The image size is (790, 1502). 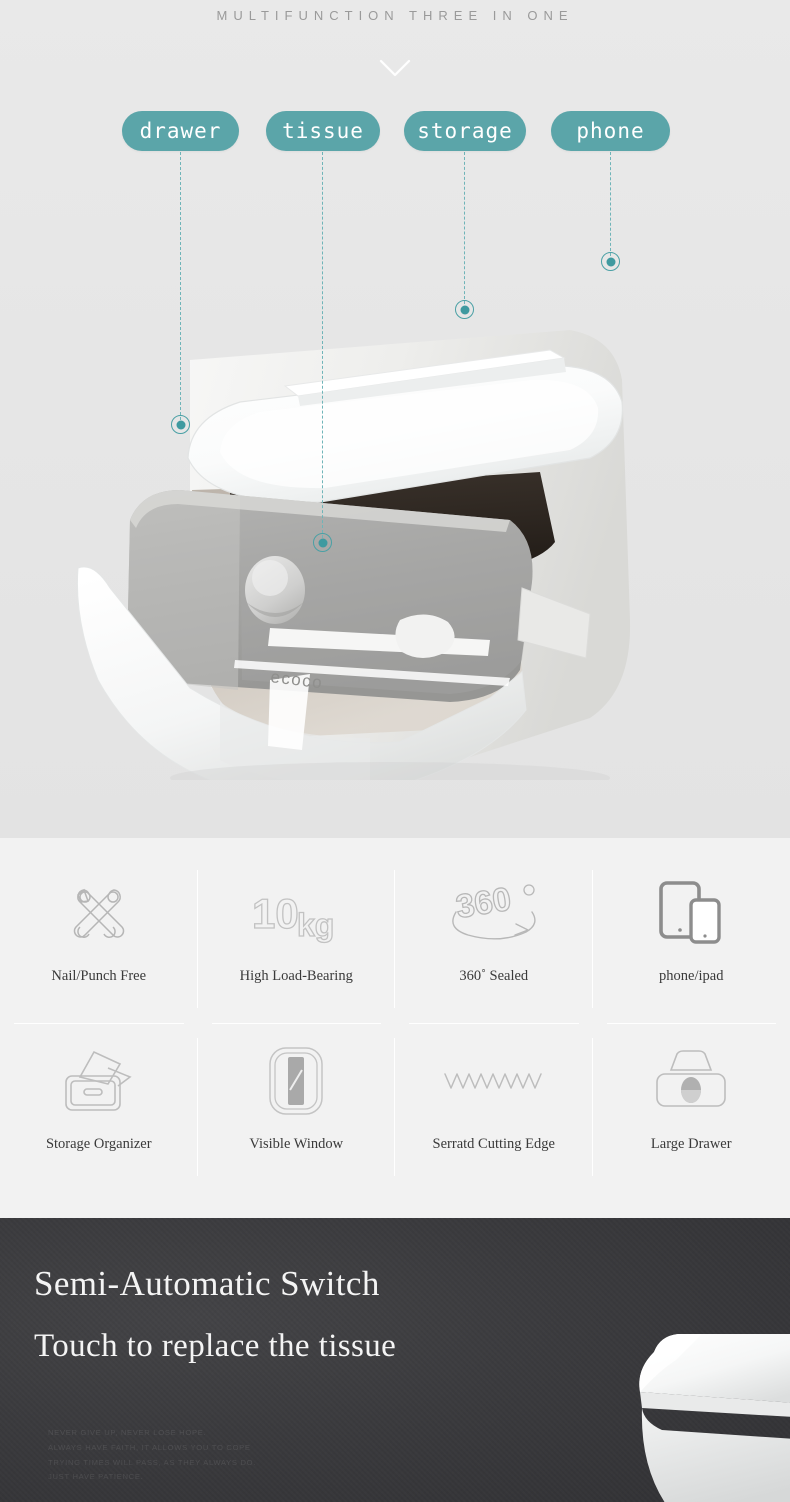 What do you see at coordinates (464, 228) in the screenshot?
I see `callout-line-storage` at bounding box center [464, 228].